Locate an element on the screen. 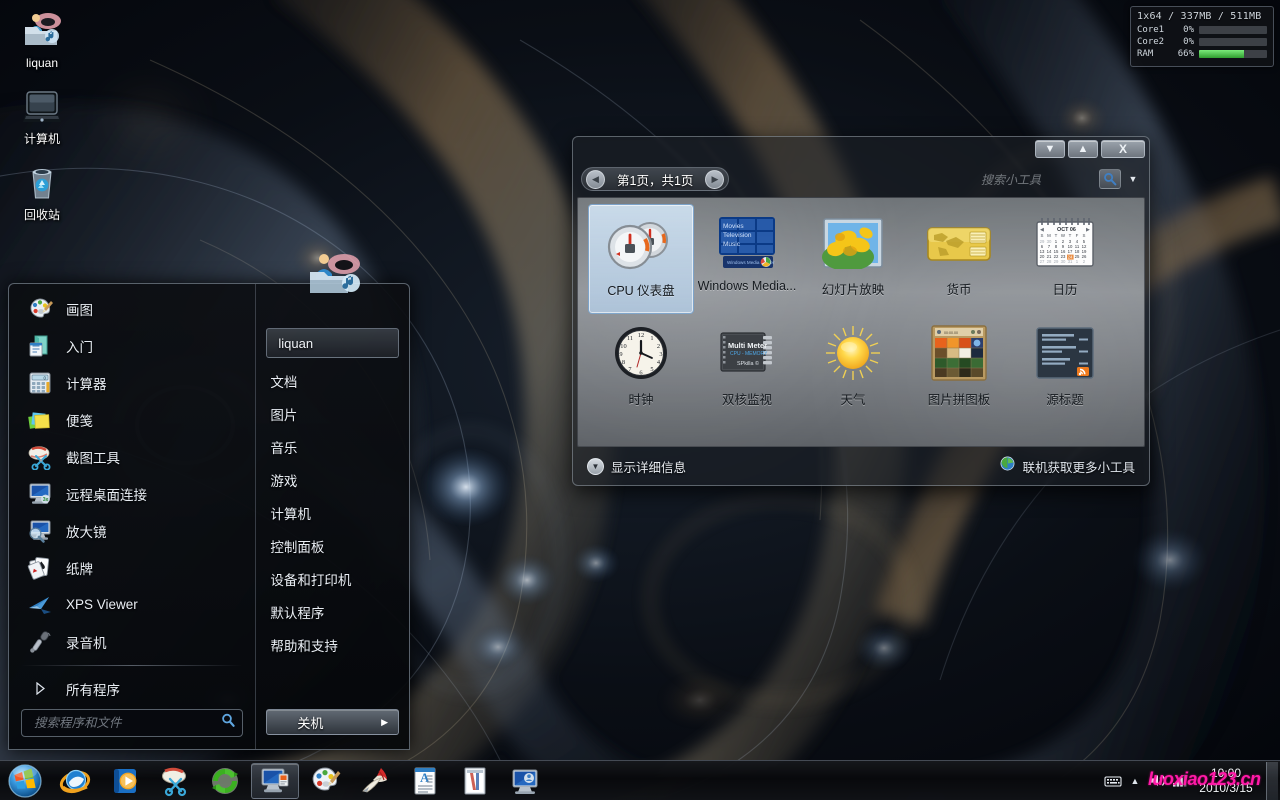 The height and width of the screenshot is (800, 1280). search-input: 搜索小工具 is located at coordinates (1011, 179).